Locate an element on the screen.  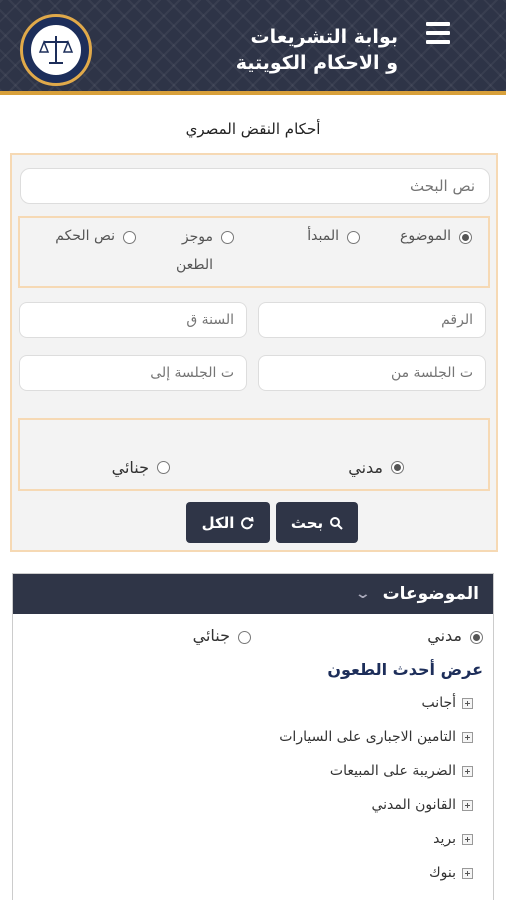
tree-item: بريد is located at coordinates (376, 839).